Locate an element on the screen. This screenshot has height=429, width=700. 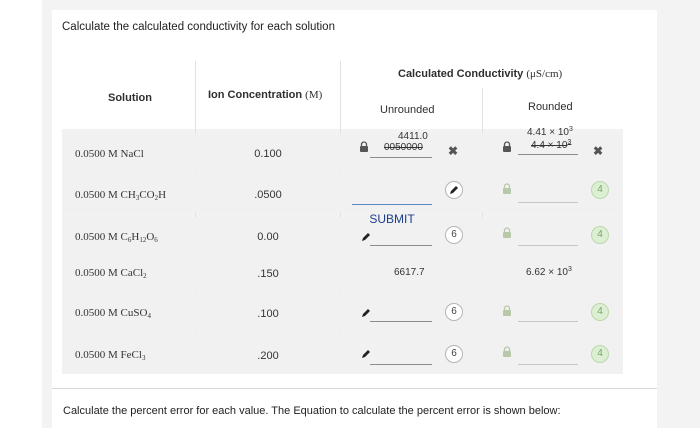
header-calculated-conductivity: Calculated Conductivity (μS/cm) is located at coordinates (480, 74).